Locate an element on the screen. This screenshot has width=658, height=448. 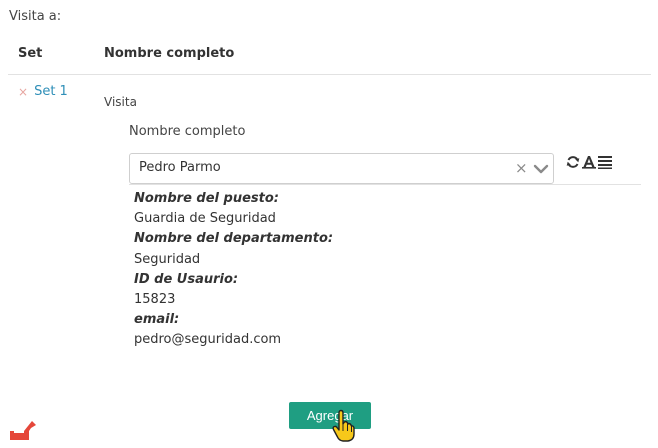
hand-cursor-icon is located at coordinates (343, 425).